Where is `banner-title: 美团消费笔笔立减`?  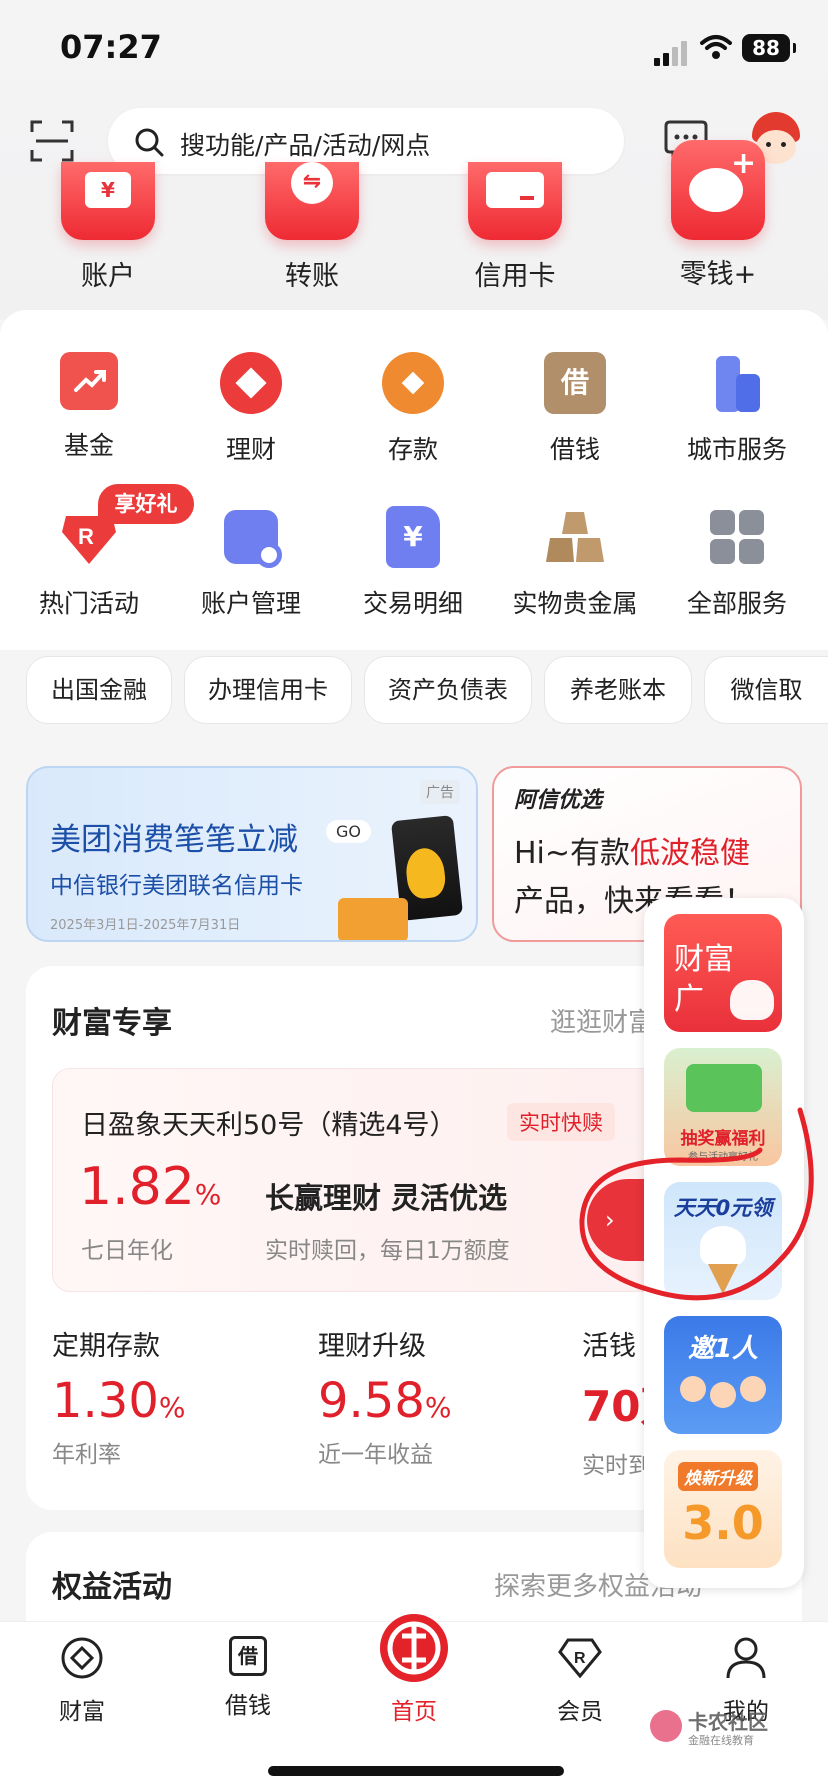 banner-title: 美团消费笔笔立减 is located at coordinates (174, 840).